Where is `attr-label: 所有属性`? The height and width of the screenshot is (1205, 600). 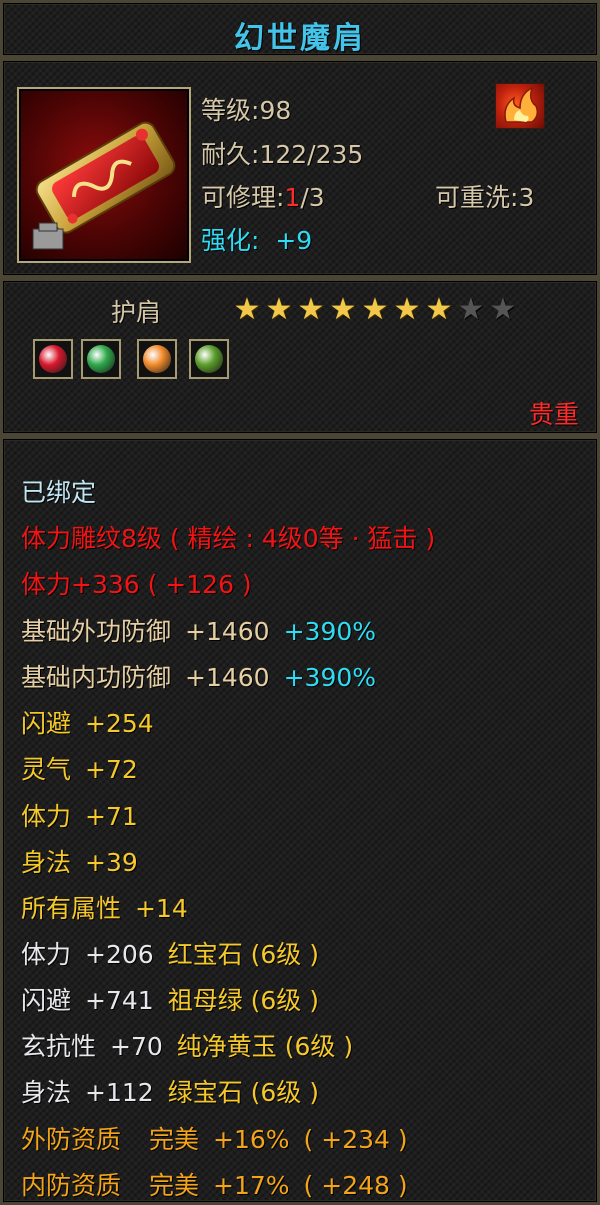
attr-label: 所有属性 is located at coordinates (71, 908).